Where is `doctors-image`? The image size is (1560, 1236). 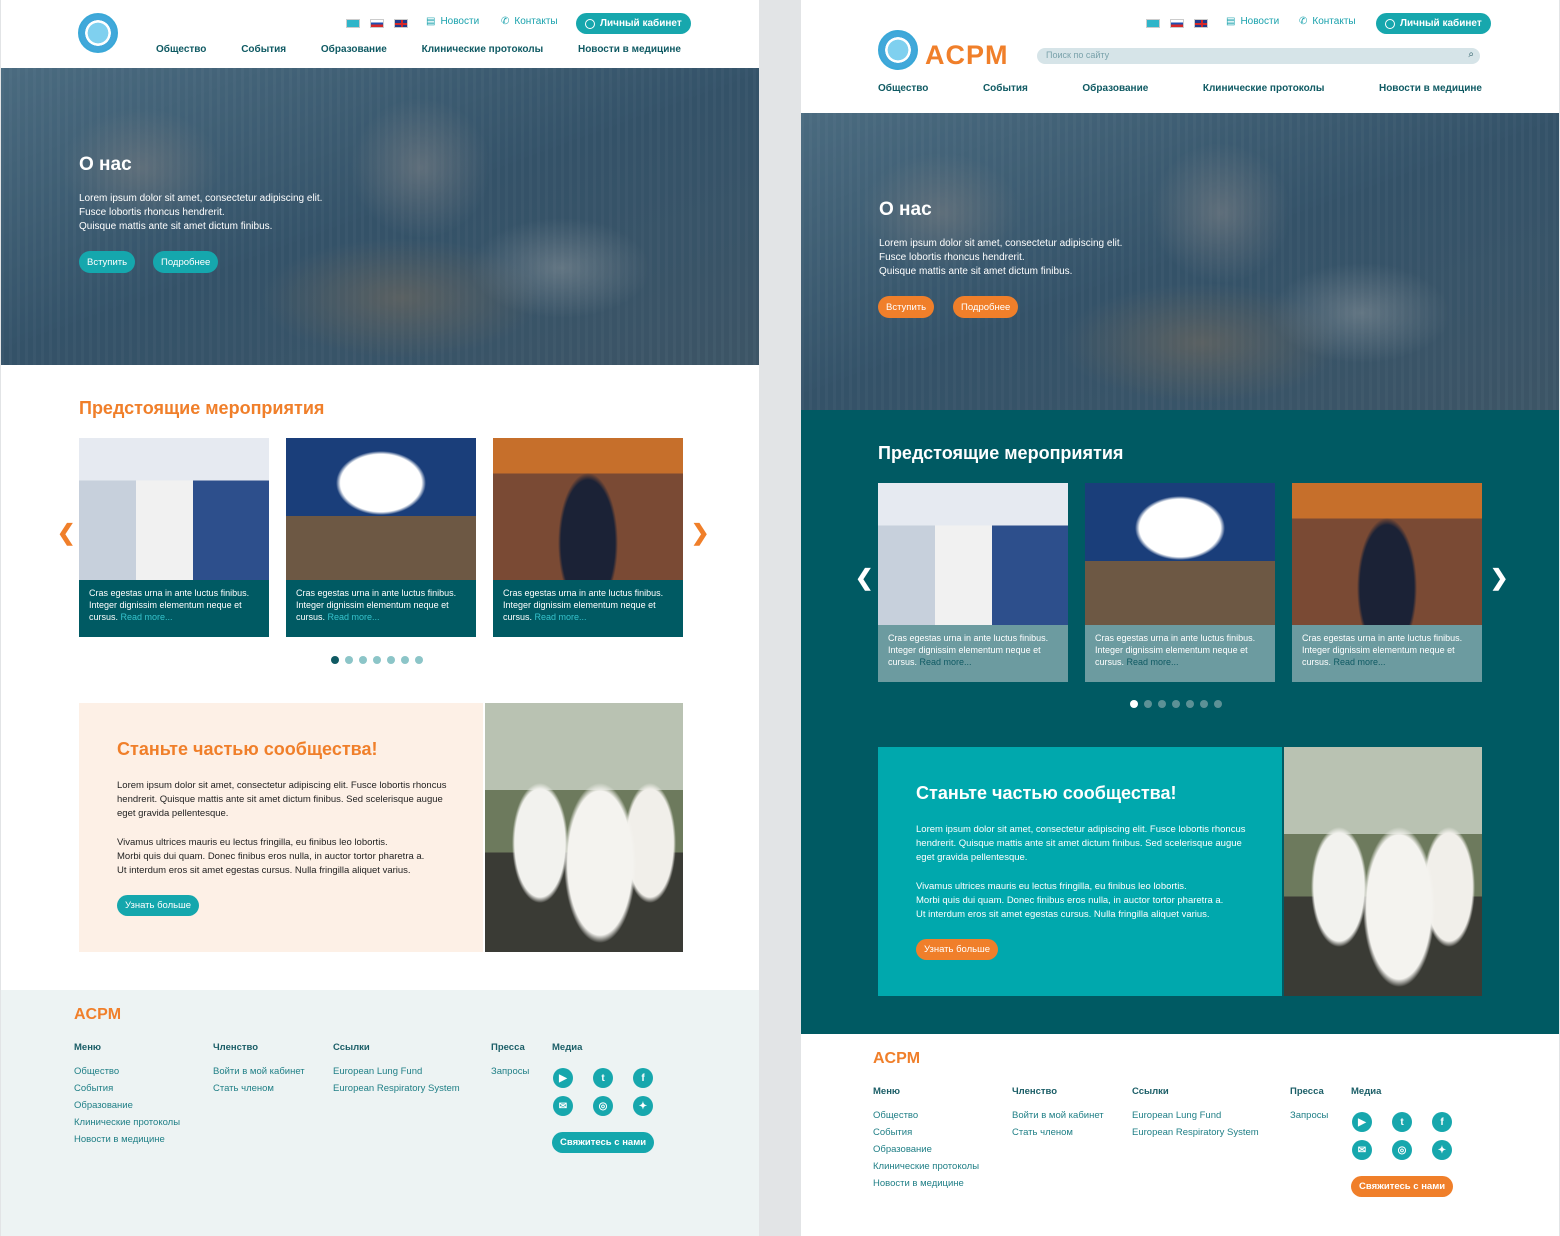 doctors-image is located at coordinates (1383, 871).